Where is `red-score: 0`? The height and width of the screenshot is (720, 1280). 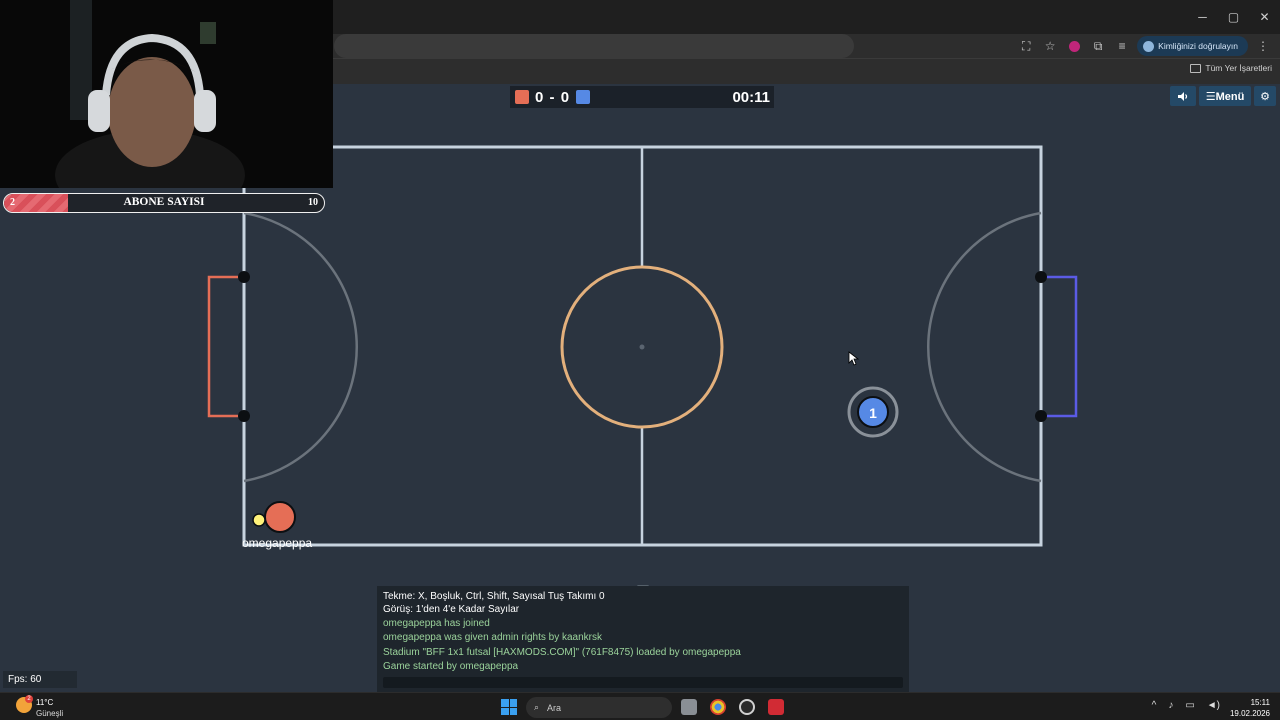 red-score: 0 is located at coordinates (540, 97).